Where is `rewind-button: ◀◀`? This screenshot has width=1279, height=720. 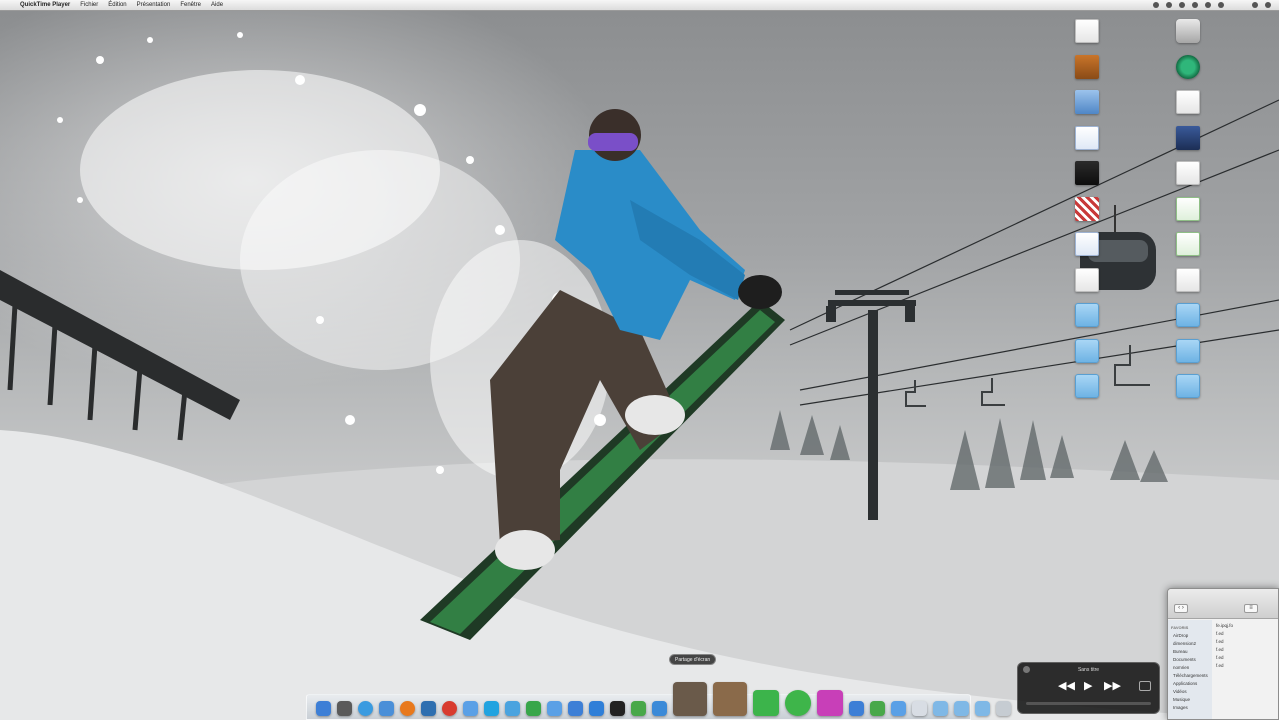
rewind-button: ◀◀ is located at coordinates (1066, 686).